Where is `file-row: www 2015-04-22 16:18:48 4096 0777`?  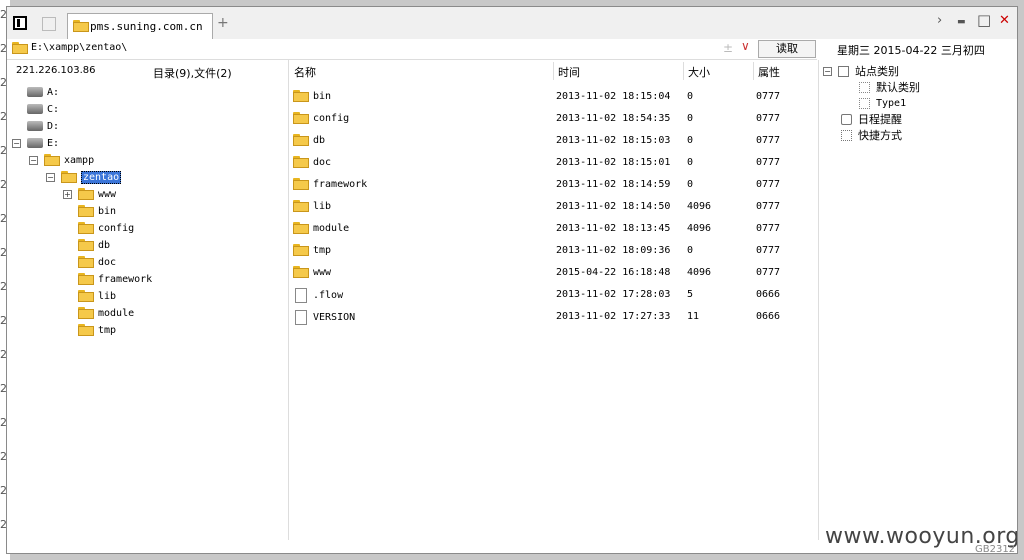
file-row: www 2015-04-22 16:18:48 4096 0777 is located at coordinates (556, 273).